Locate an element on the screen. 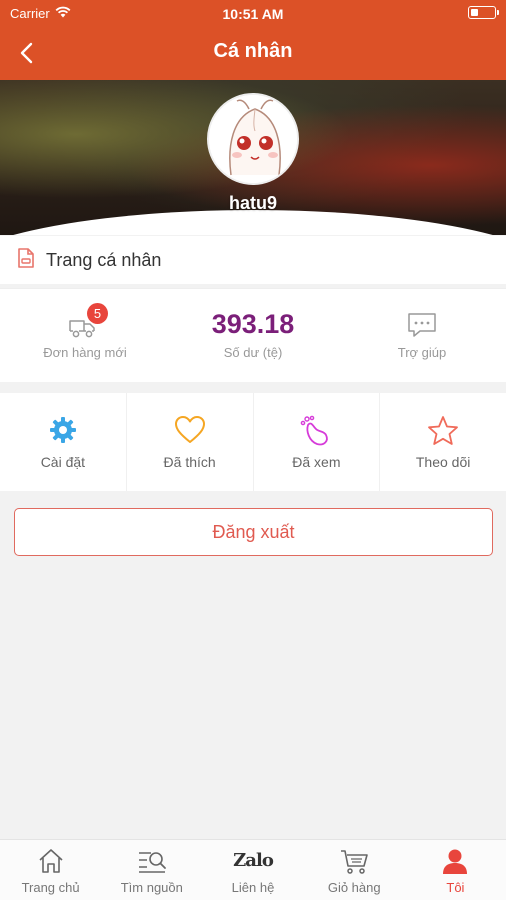 The width and height of the screenshot is (506, 900). tab-contact: Zalo Liên hệ is located at coordinates (252, 870).